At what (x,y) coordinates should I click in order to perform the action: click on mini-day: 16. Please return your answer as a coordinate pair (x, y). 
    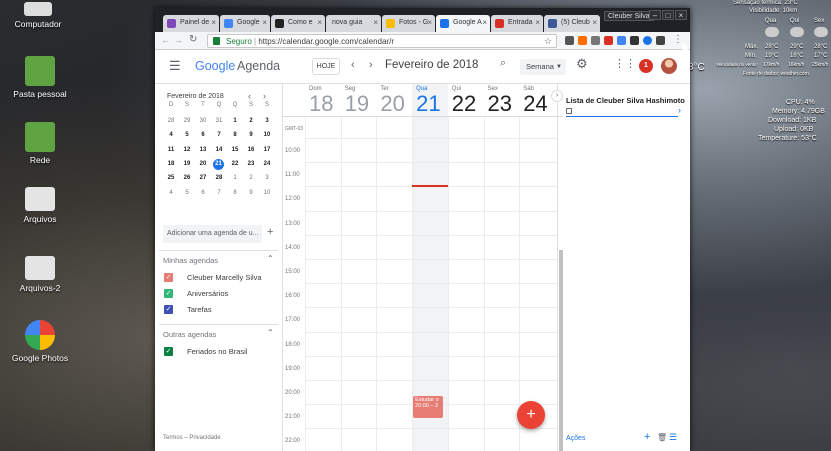
    Looking at the image, I should click on (251, 150).